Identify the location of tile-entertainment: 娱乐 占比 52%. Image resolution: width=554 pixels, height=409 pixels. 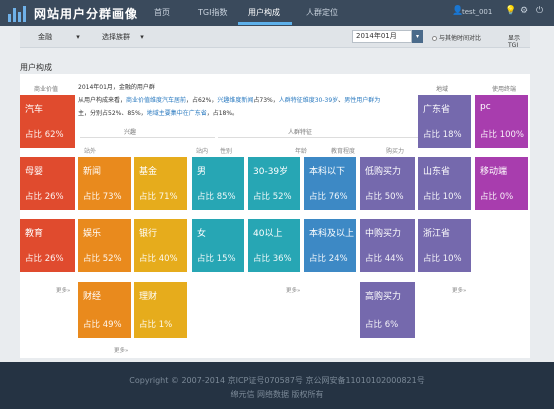
(104, 245).